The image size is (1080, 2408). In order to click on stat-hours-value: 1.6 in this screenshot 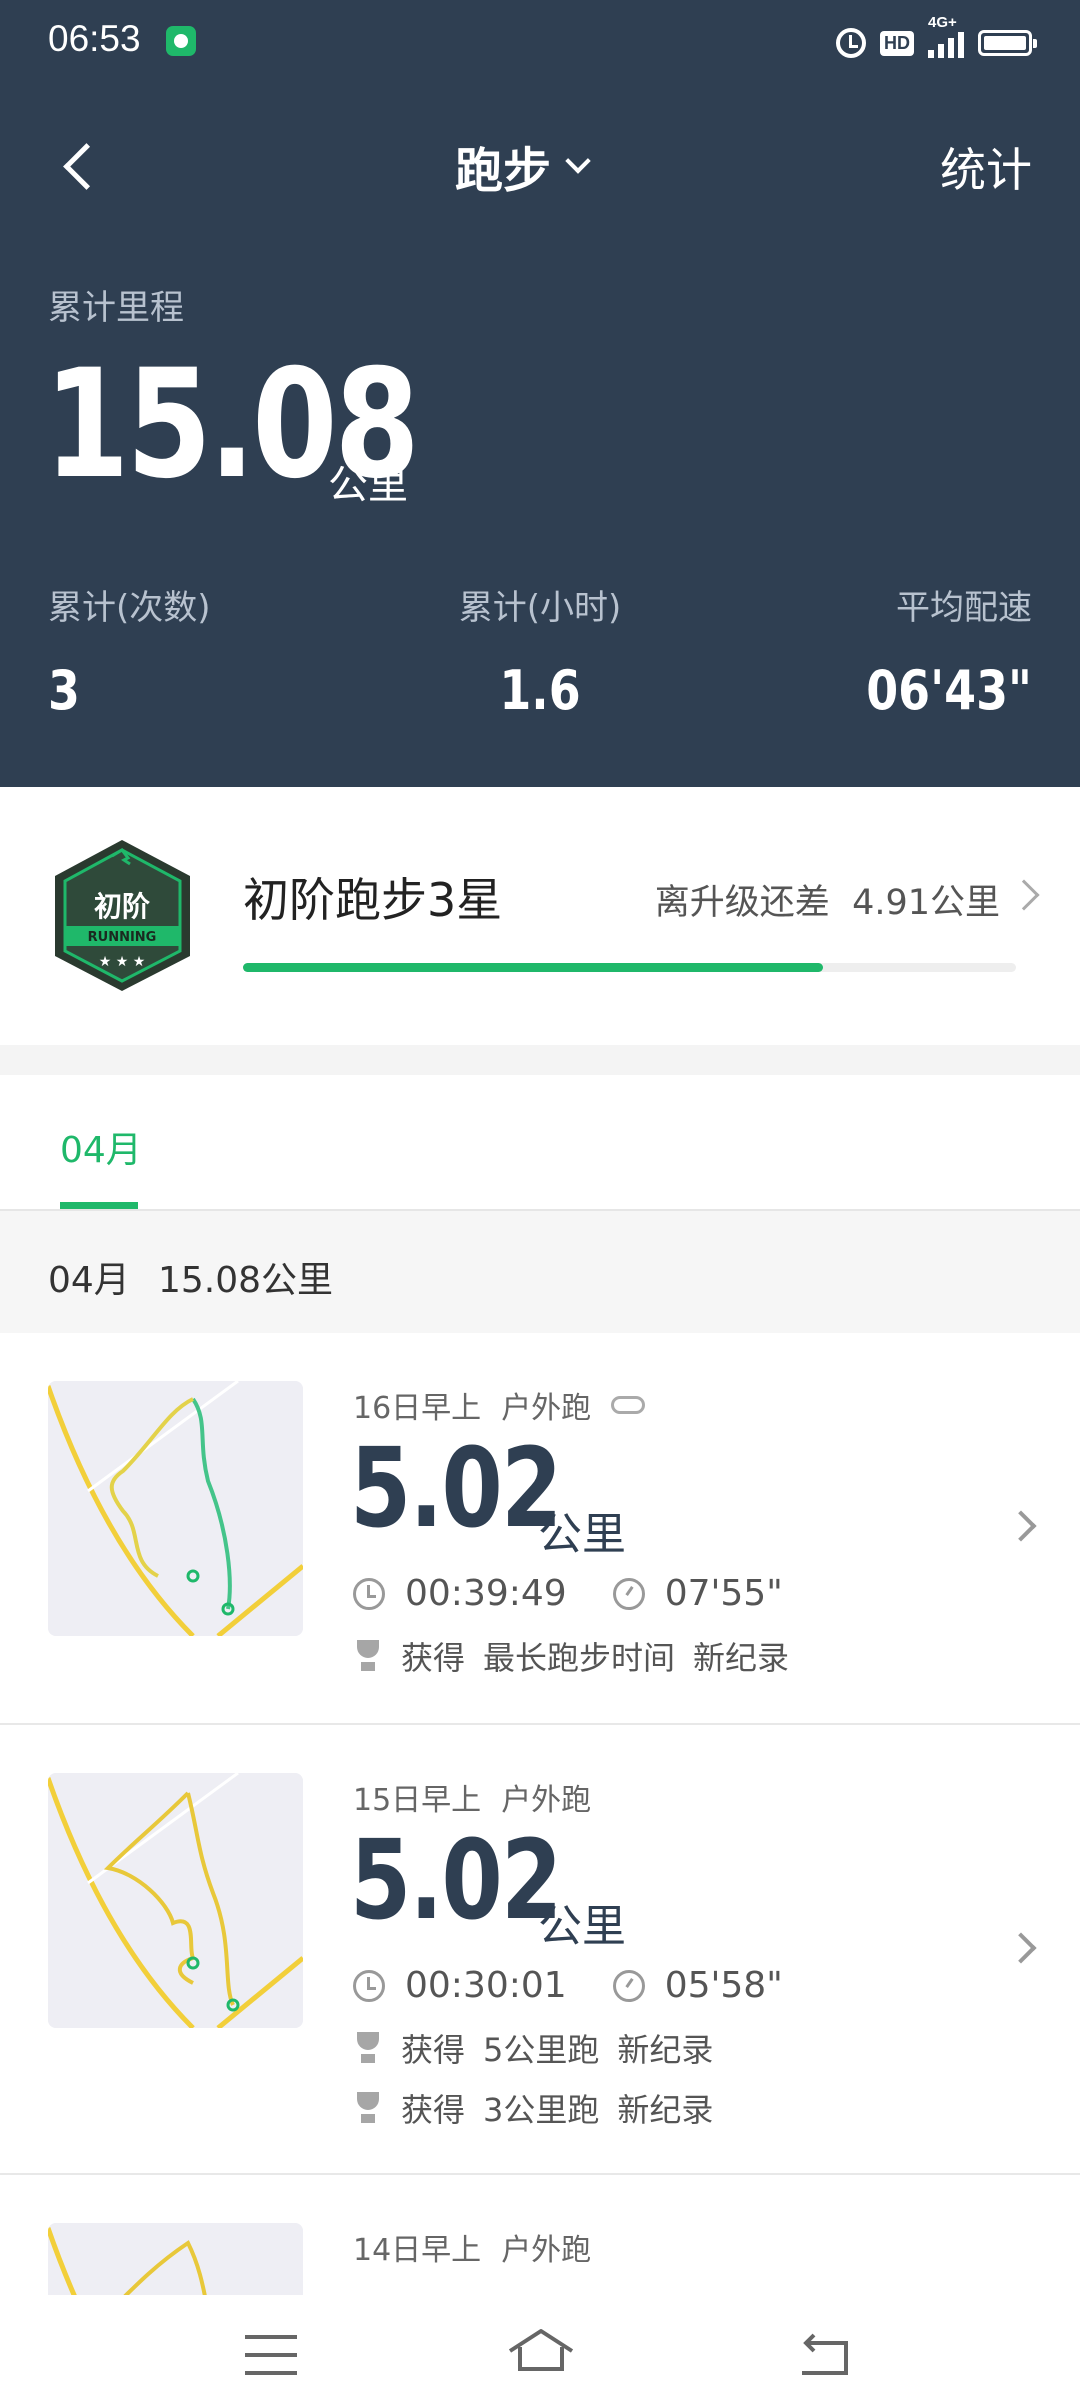, I will do `click(540, 690)`.